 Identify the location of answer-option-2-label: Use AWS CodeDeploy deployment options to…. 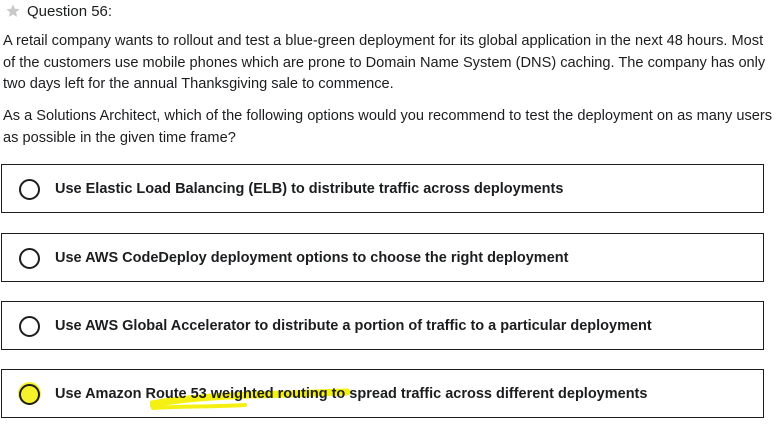
(312, 257).